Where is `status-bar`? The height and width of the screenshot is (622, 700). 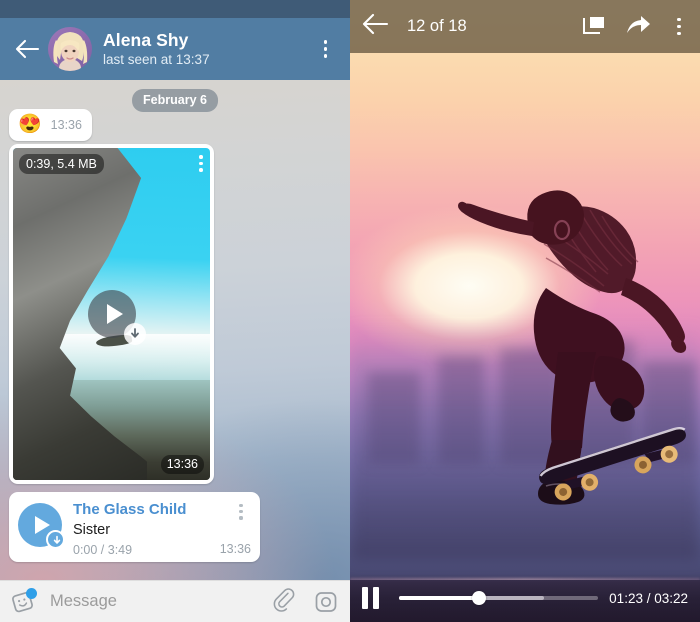 status-bar is located at coordinates (175, 9).